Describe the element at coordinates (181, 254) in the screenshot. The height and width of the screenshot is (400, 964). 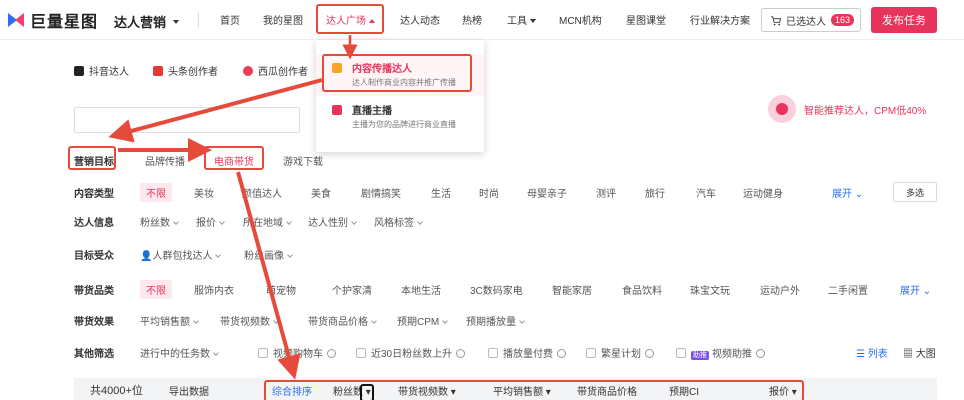
I see `filter-crowd-pack: 👤人群包找达人` at that location.